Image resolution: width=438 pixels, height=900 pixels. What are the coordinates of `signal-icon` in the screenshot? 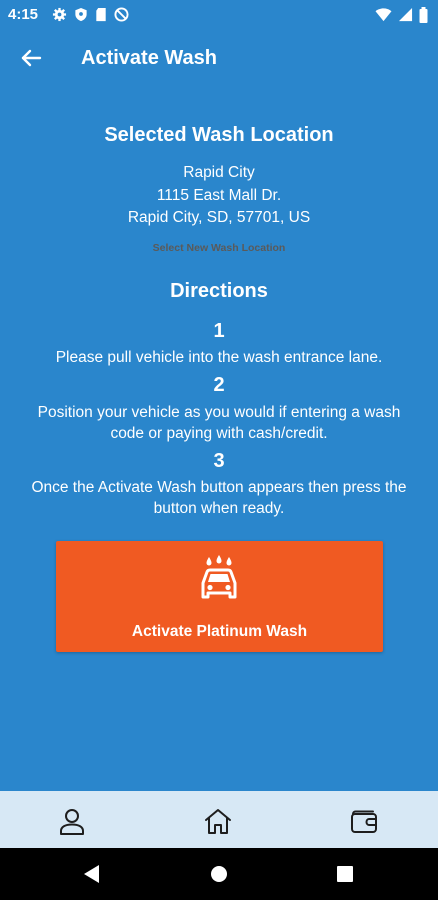 It's located at (405, 14).